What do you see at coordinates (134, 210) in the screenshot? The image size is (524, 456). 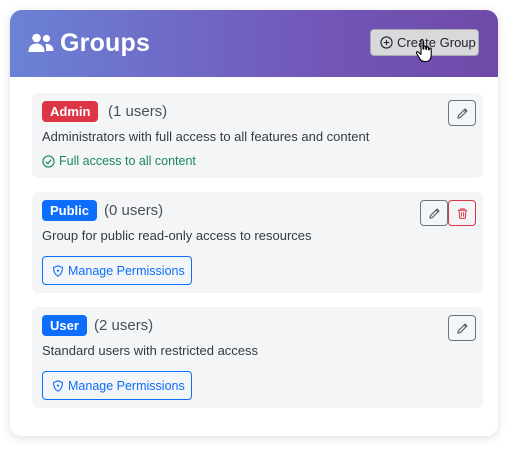 I see `user-count: (0 users)` at bounding box center [134, 210].